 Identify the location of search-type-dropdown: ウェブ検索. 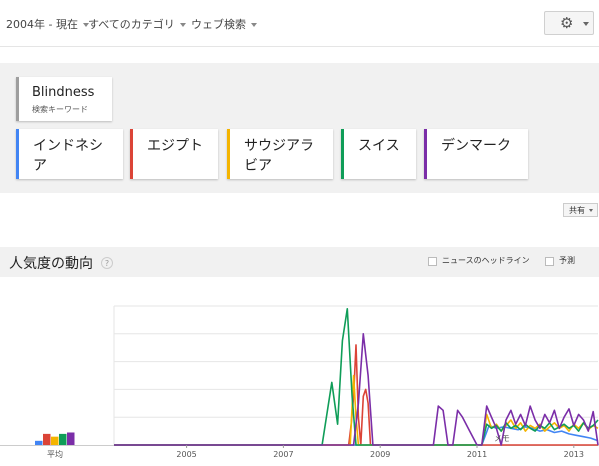
(224, 24).